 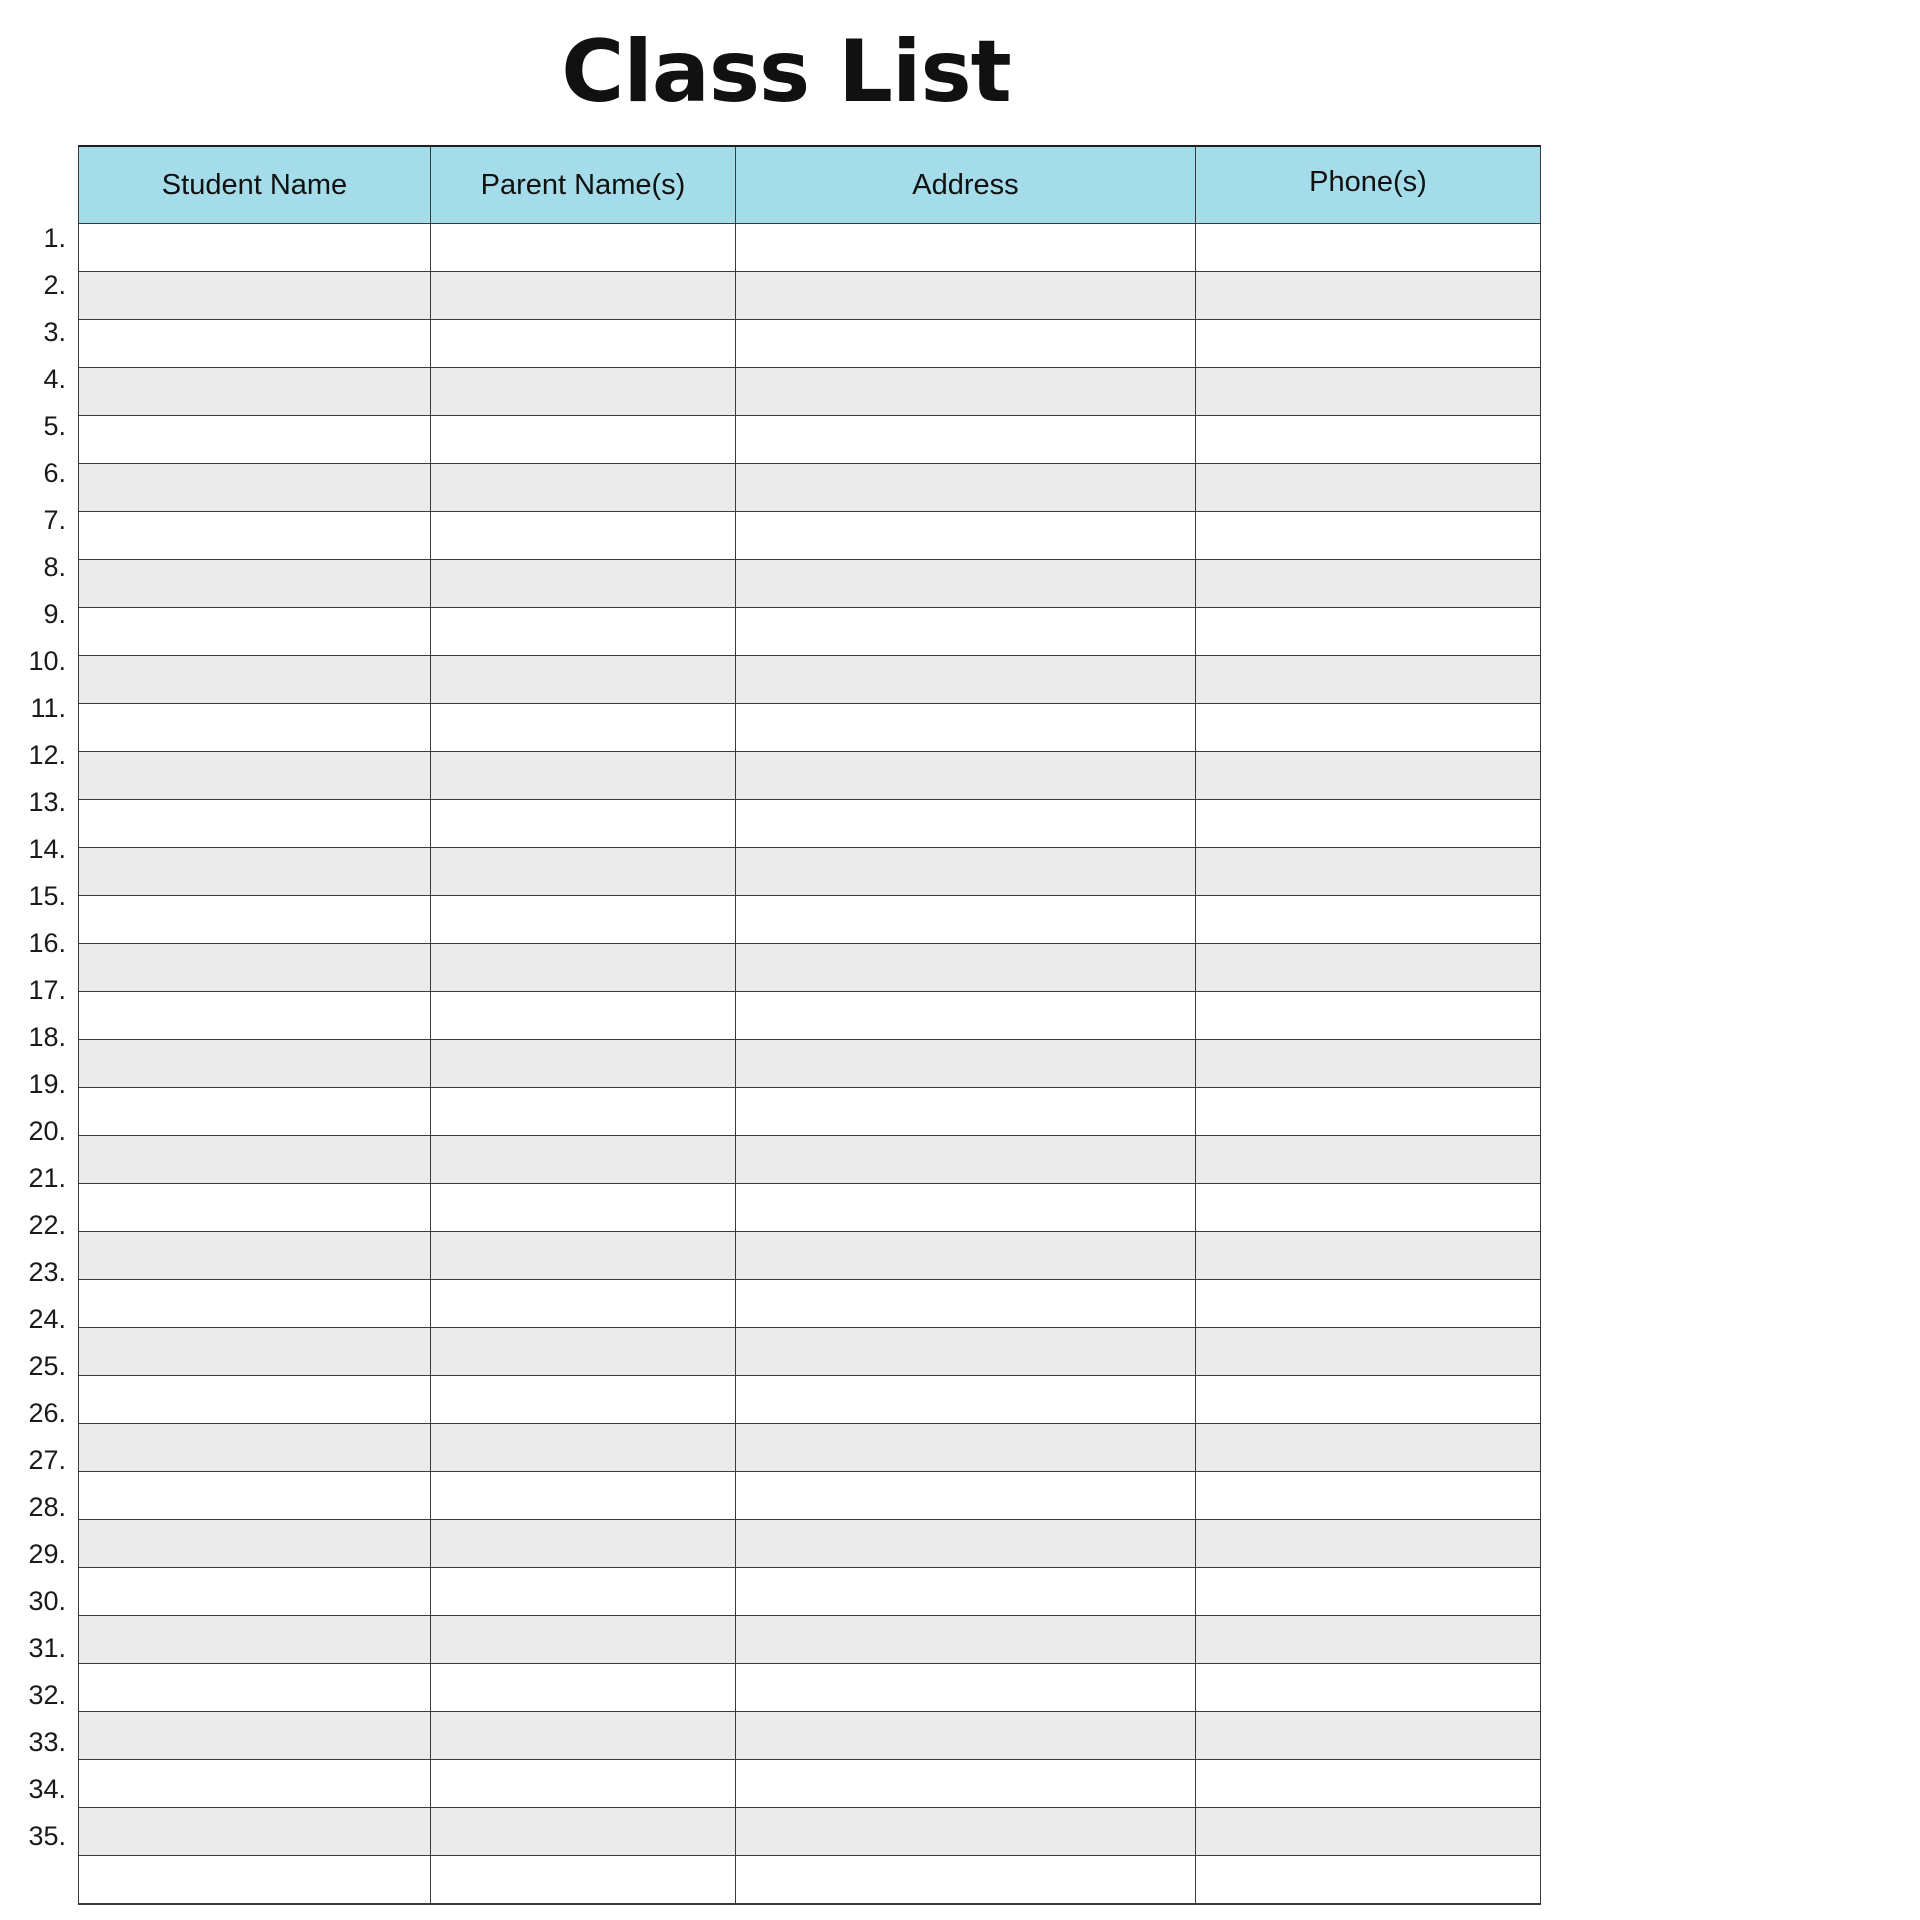 What do you see at coordinates (583, 184) in the screenshot?
I see `column-header-parent-names: Parent Name(s)` at bounding box center [583, 184].